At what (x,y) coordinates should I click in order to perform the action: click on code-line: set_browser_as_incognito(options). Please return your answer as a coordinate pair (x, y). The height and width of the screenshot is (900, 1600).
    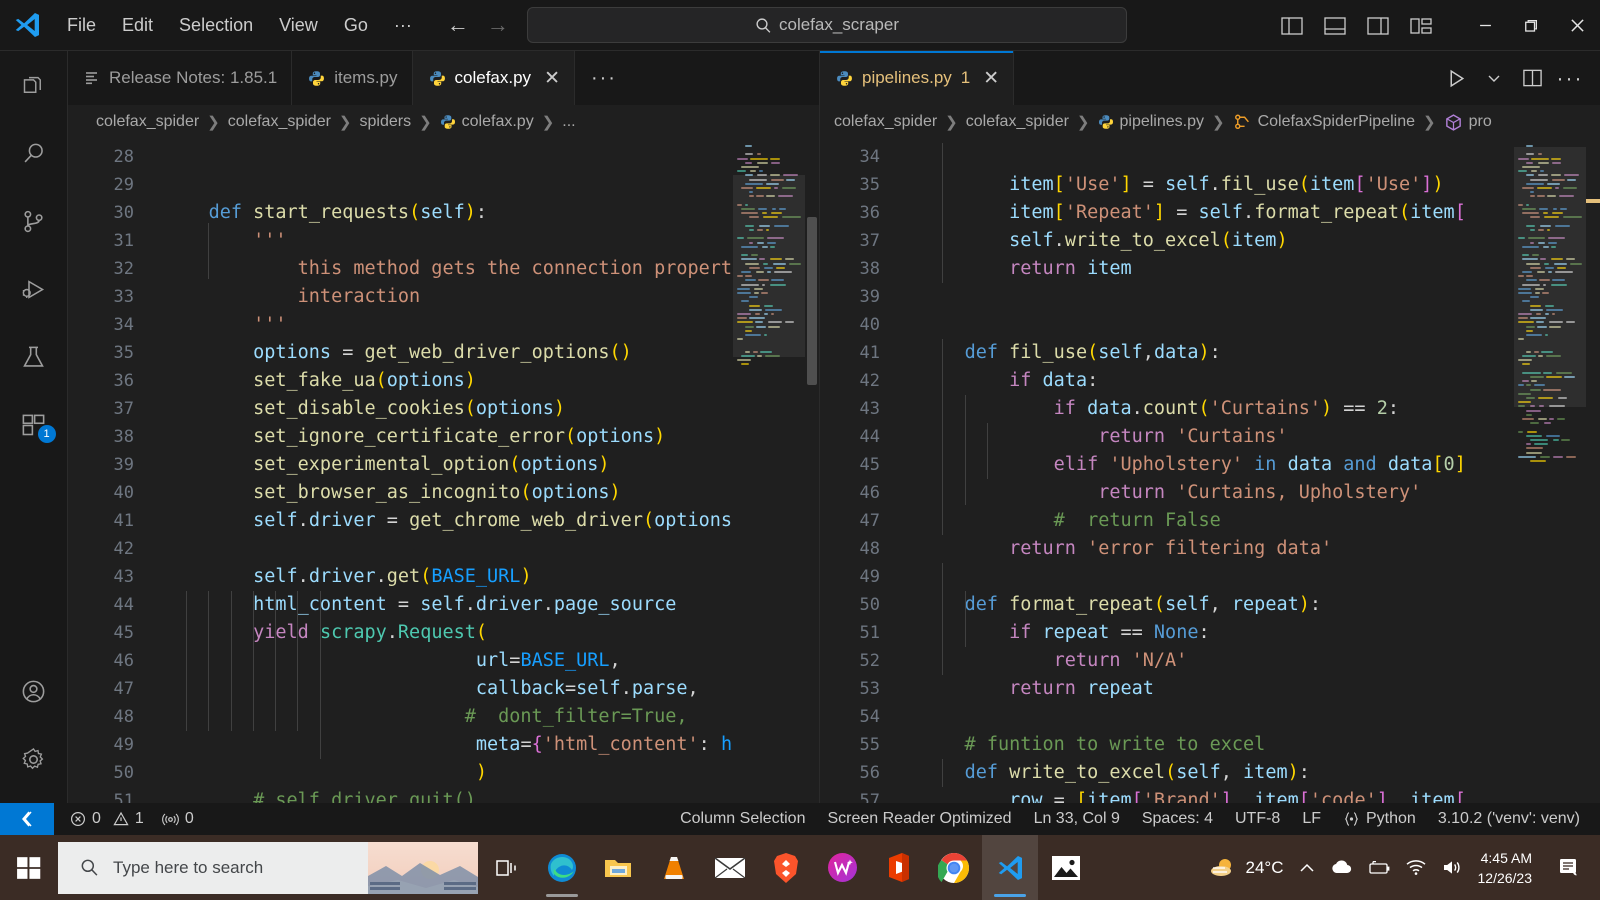
    Looking at the image, I should click on (392, 493).